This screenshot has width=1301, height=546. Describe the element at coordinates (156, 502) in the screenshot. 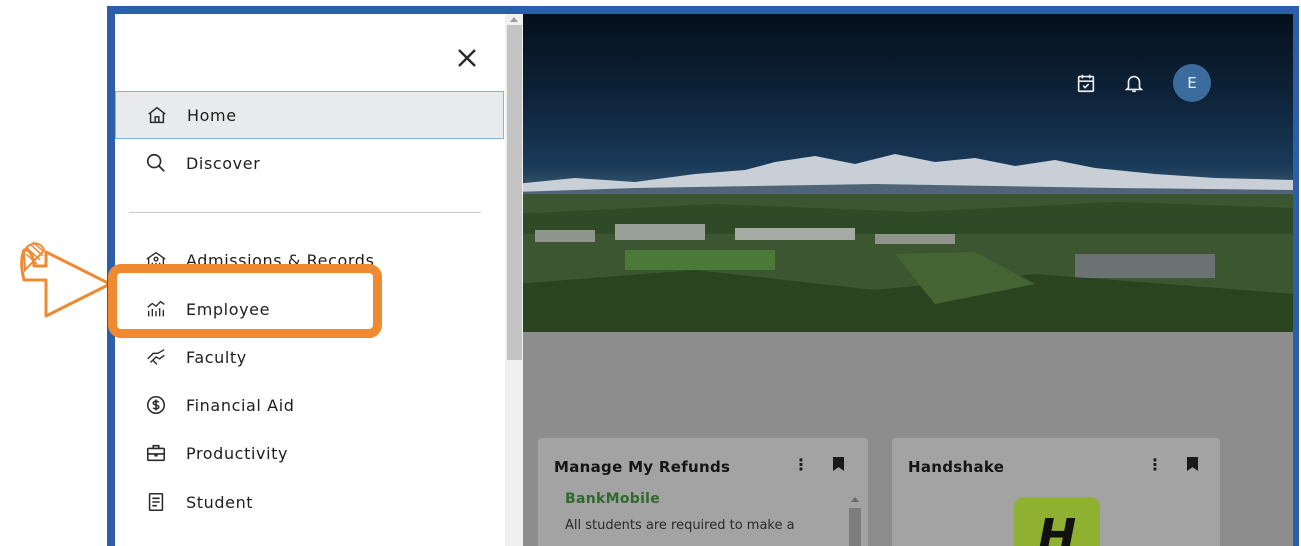

I see `book-icon` at that location.